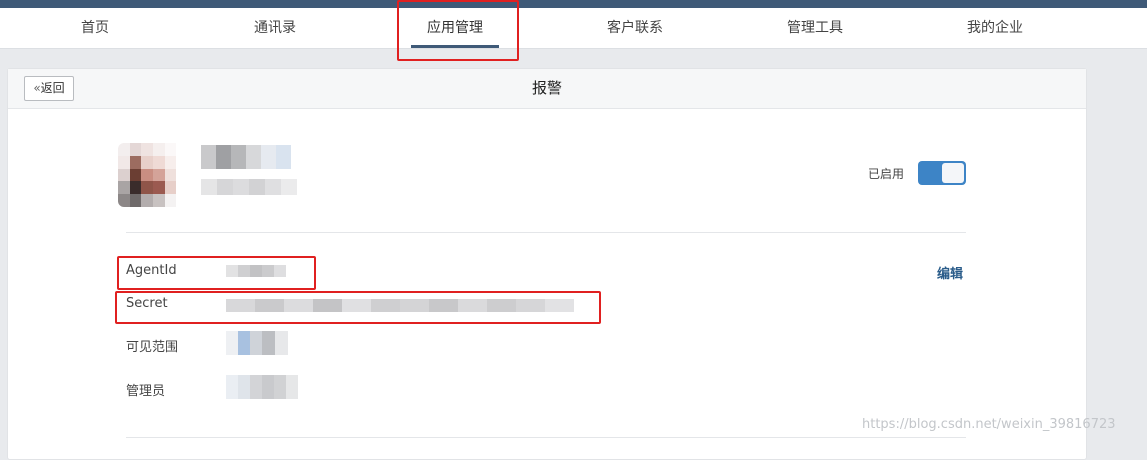 This screenshot has width=1147, height=460. I want to click on divider-bottom, so click(546, 437).